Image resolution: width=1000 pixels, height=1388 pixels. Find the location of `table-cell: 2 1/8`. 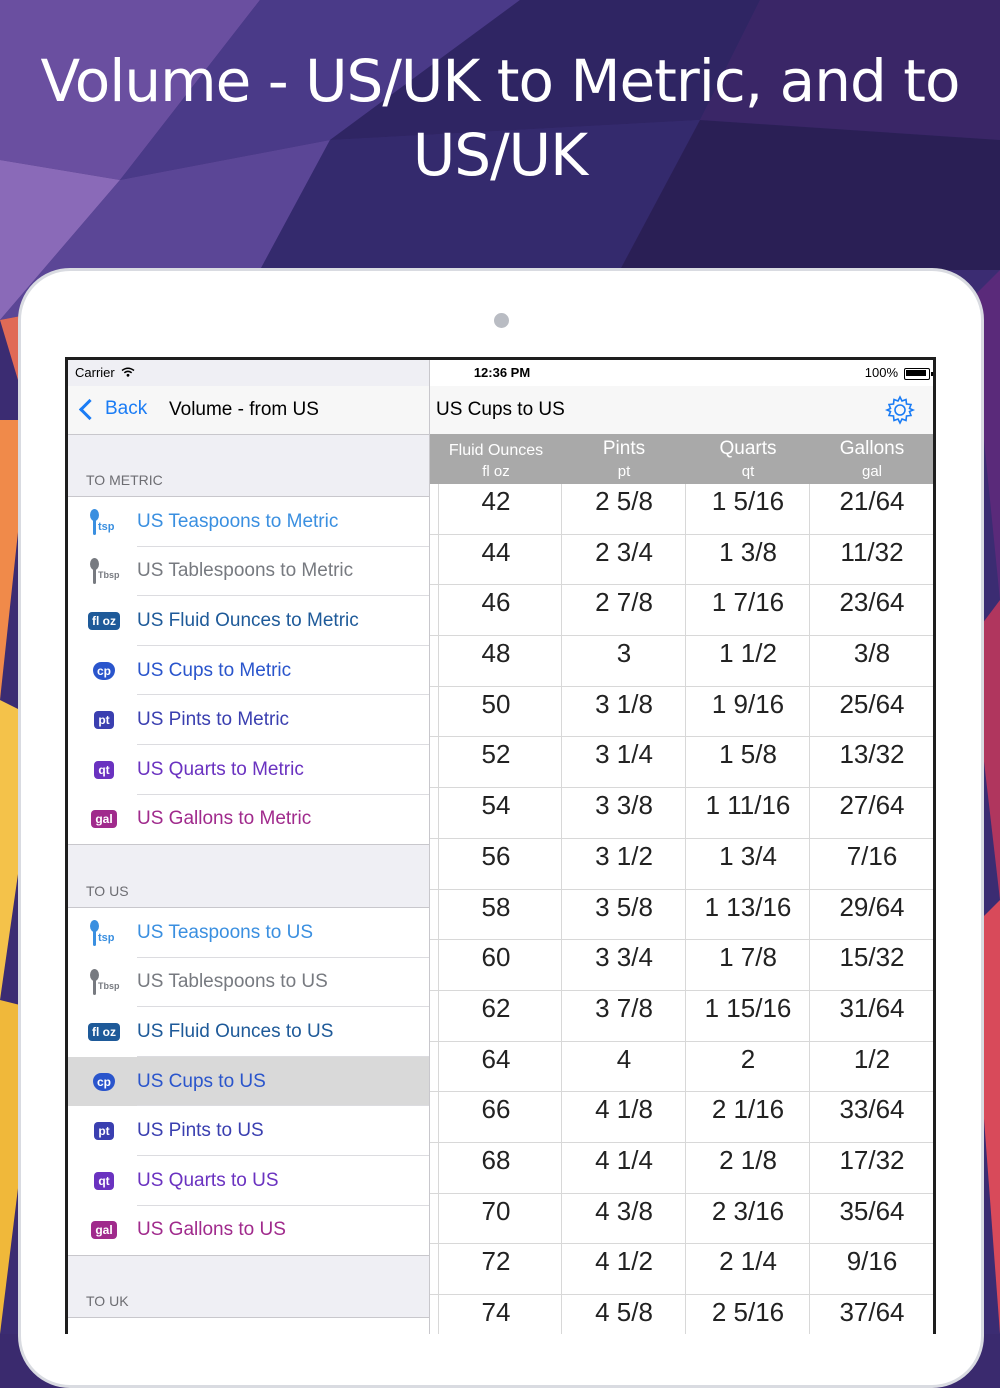

table-cell: 2 1/8 is located at coordinates (748, 1159).